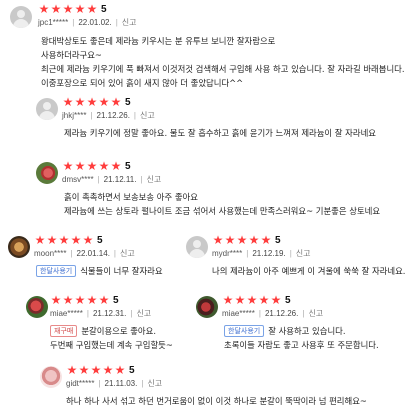  Describe the element at coordinates (95, 22) in the screenshot. I see `review-date: 22.01.02.` at that location.